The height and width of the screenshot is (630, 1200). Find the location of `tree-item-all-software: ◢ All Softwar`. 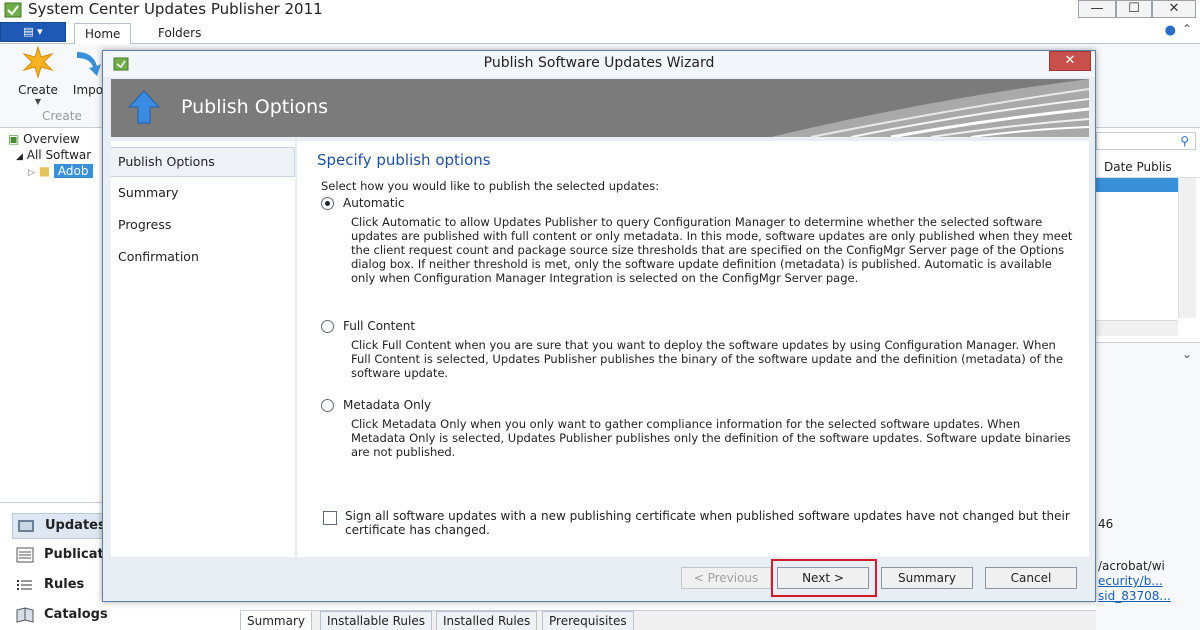

tree-item-all-software: ◢ All Softwar is located at coordinates (53, 155).